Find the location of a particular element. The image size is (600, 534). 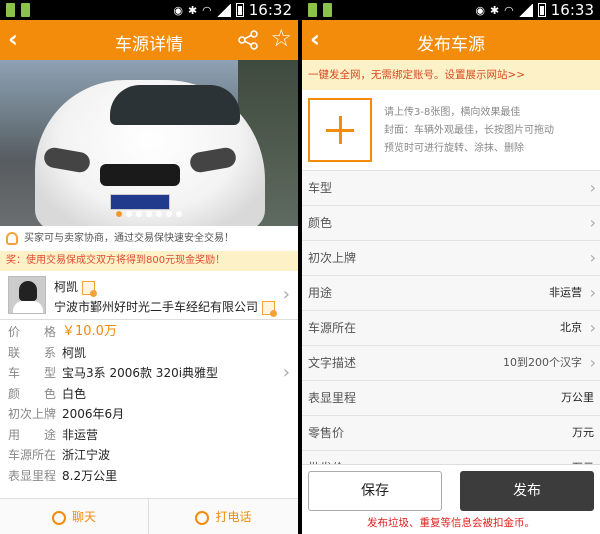

info-label: 车源所在 is located at coordinates (32, 455).